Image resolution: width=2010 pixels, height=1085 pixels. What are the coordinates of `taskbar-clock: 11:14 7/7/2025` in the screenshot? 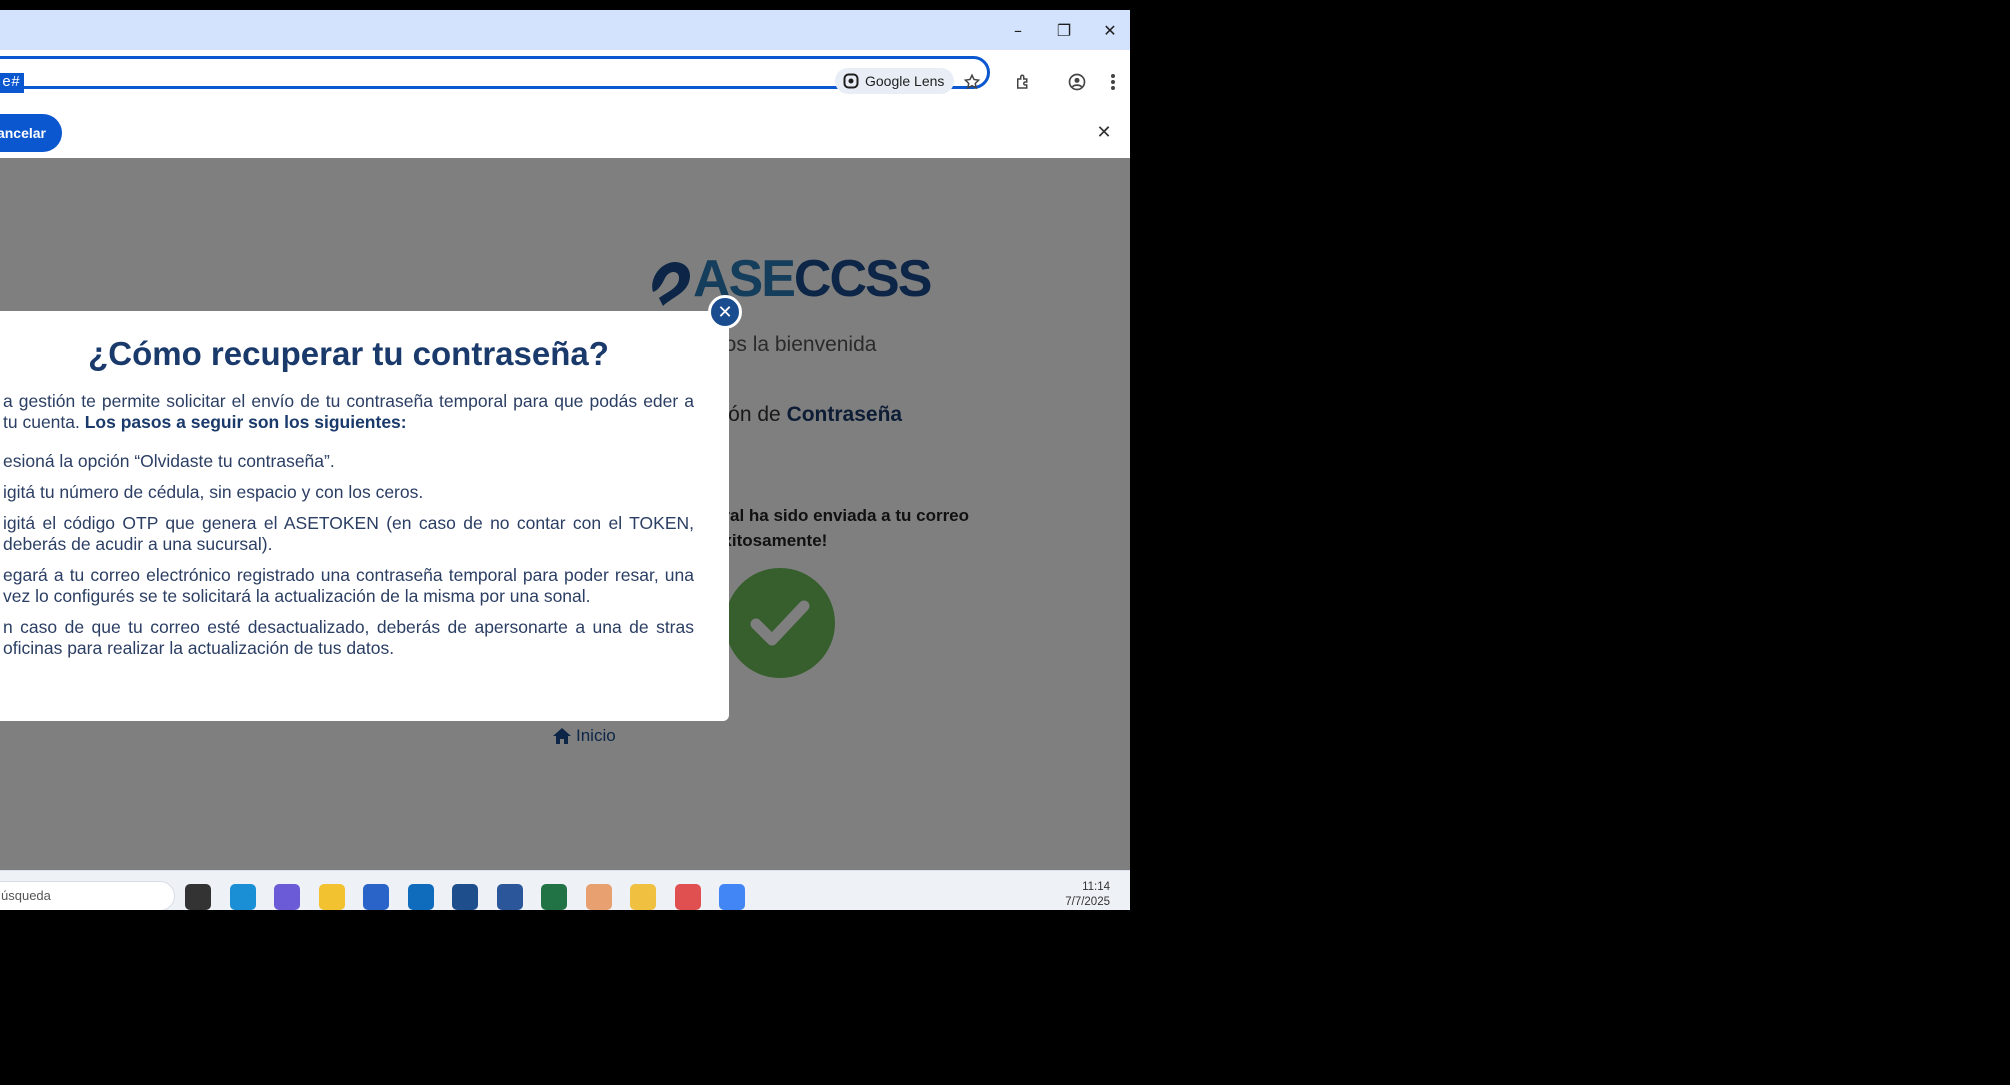 It's located at (1075, 895).